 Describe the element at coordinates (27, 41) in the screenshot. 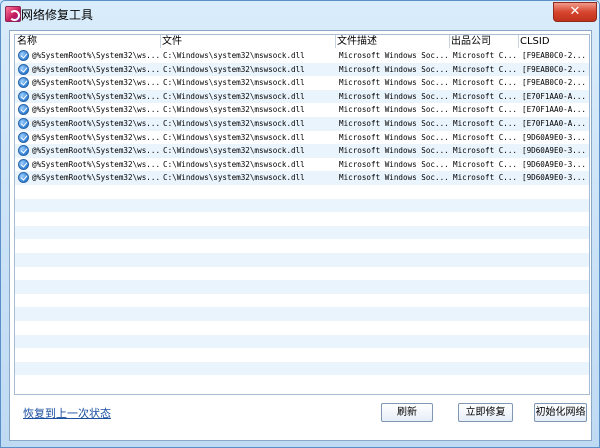

I see `column-header-name: 名称` at that location.